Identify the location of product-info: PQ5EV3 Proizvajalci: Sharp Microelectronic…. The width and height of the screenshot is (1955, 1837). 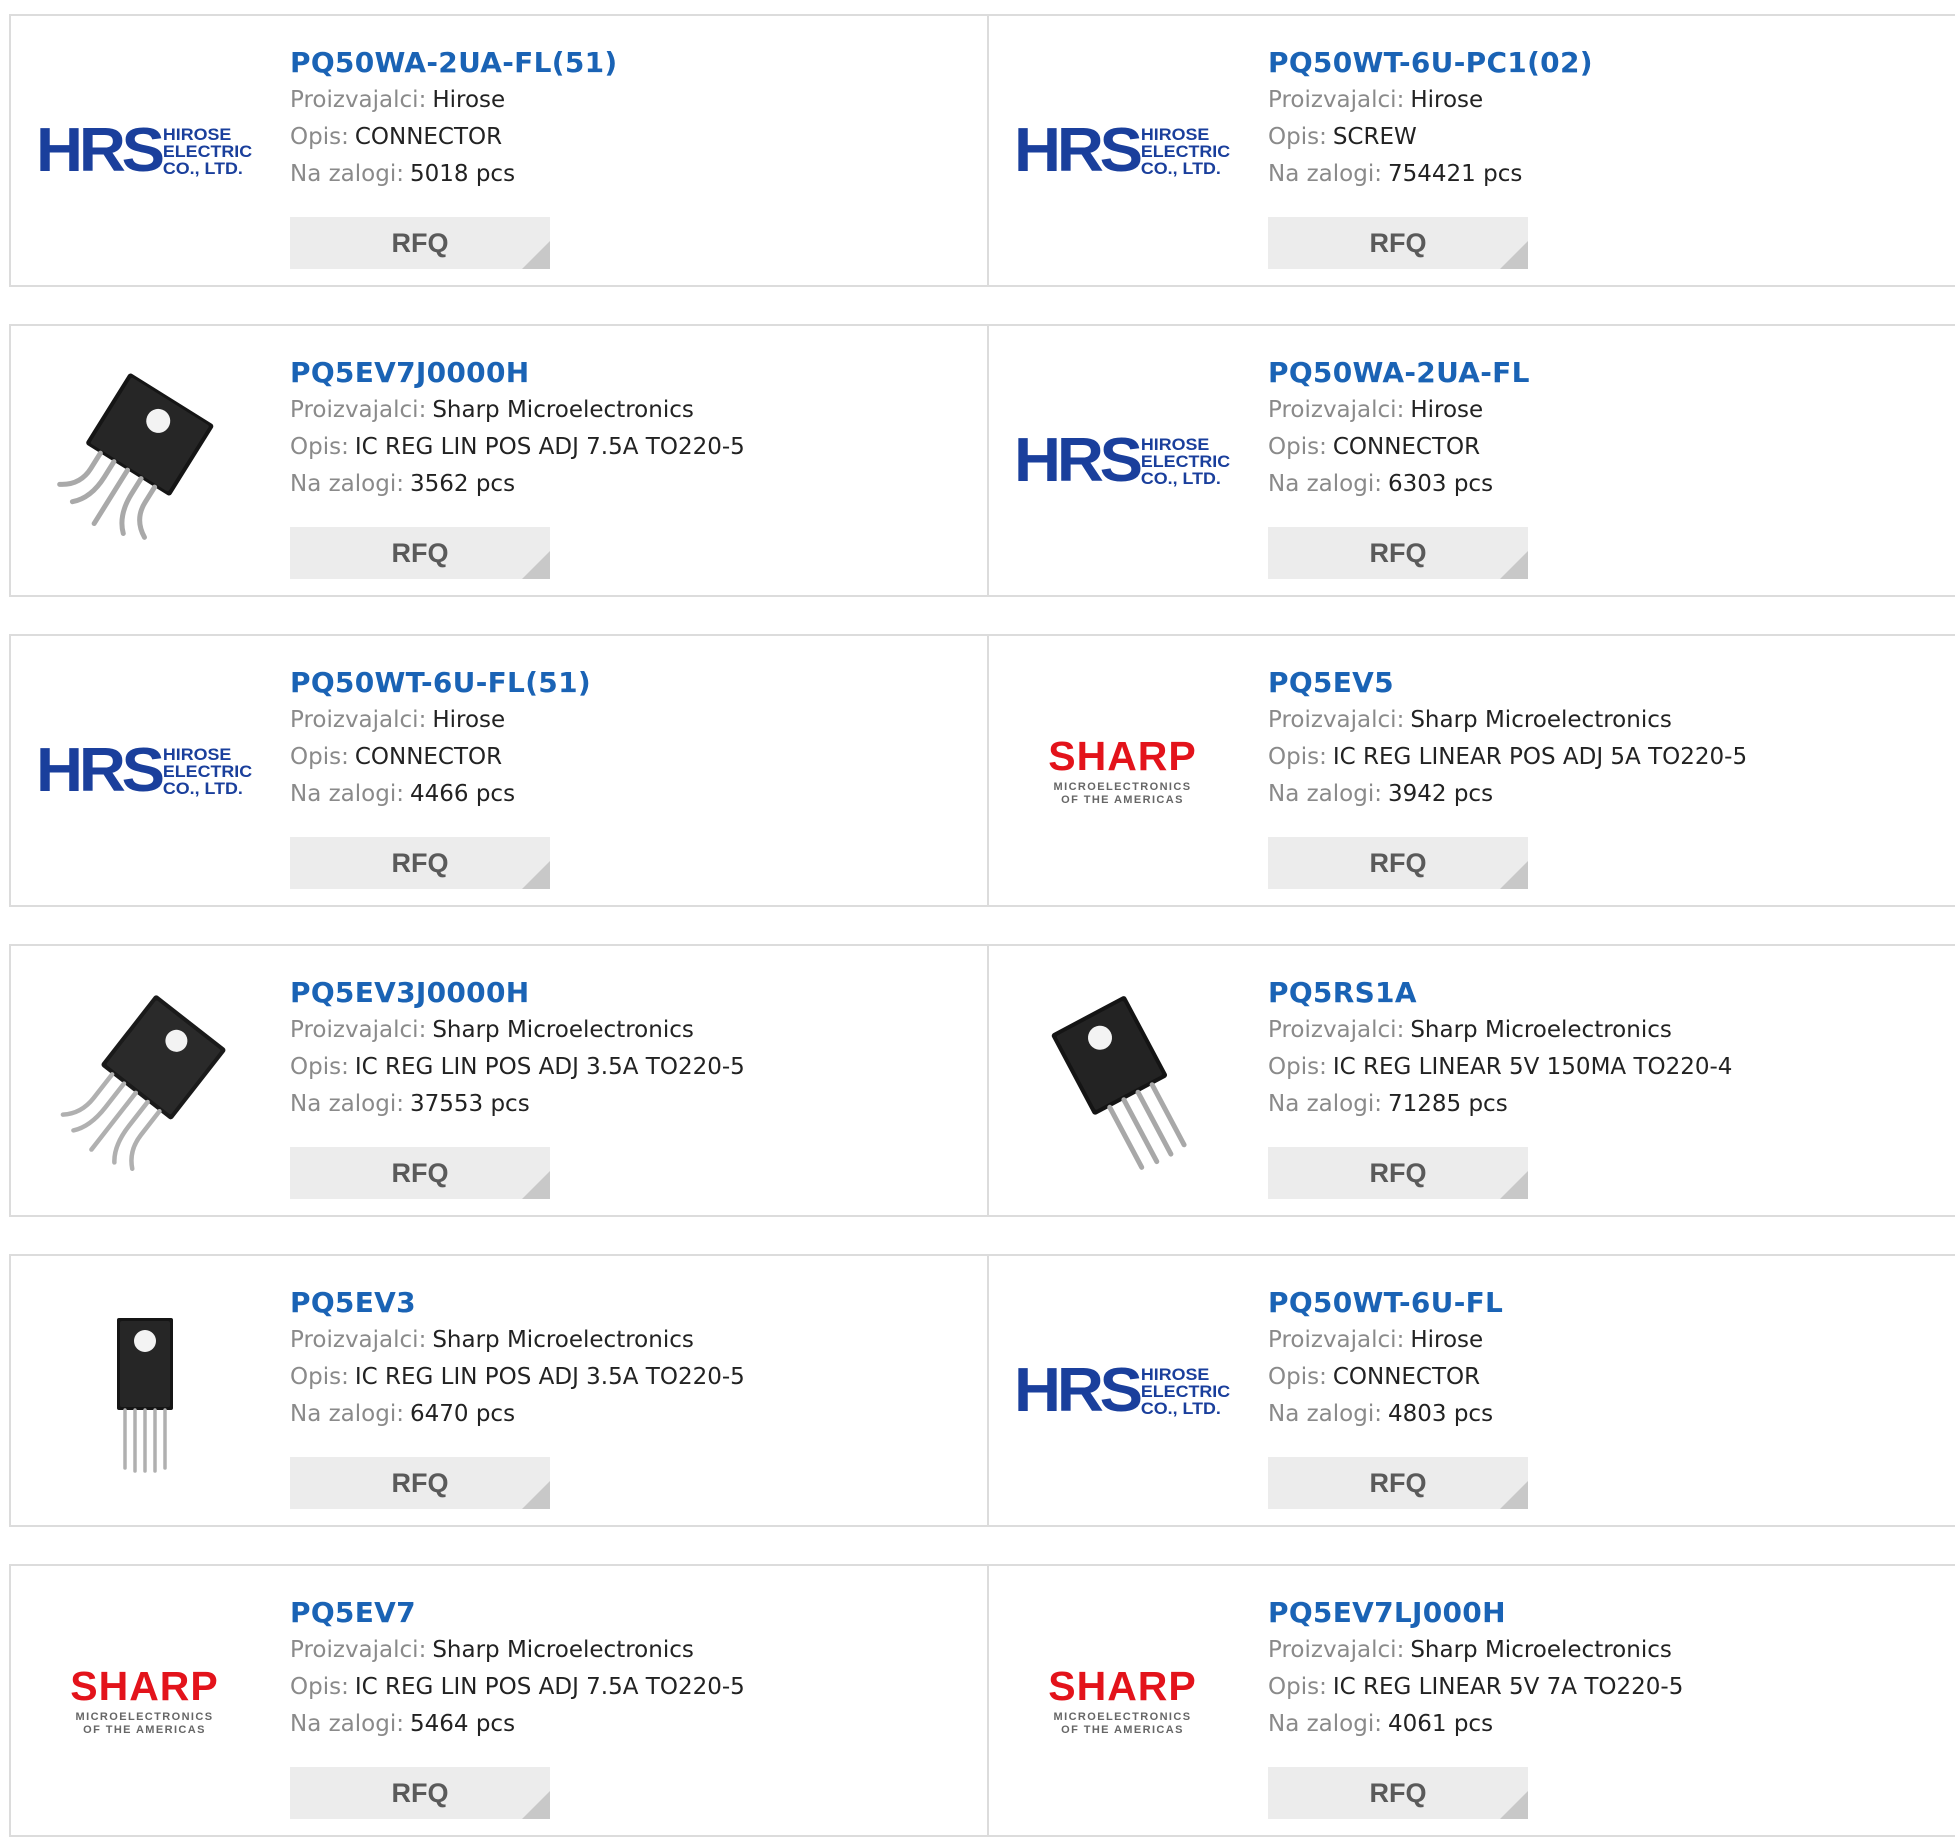
(633, 1358).